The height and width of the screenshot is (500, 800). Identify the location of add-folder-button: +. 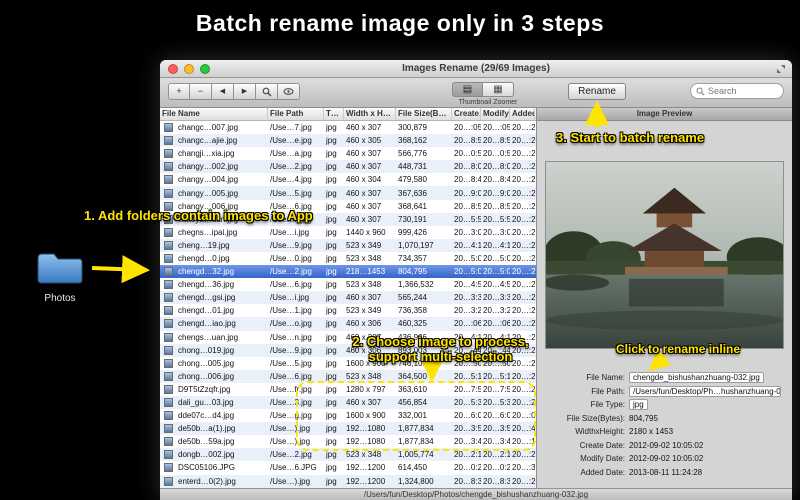
(179, 91).